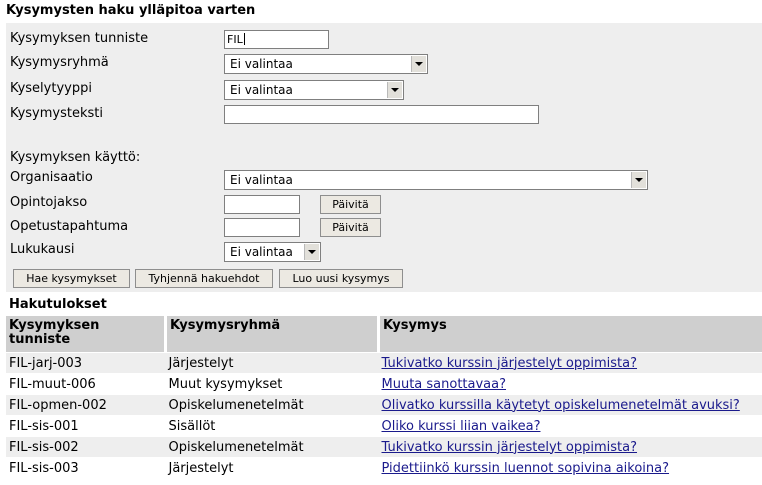 Image resolution: width=762 pixels, height=485 pixels. What do you see at coordinates (381, 114) in the screenshot?
I see `question-text-input` at bounding box center [381, 114].